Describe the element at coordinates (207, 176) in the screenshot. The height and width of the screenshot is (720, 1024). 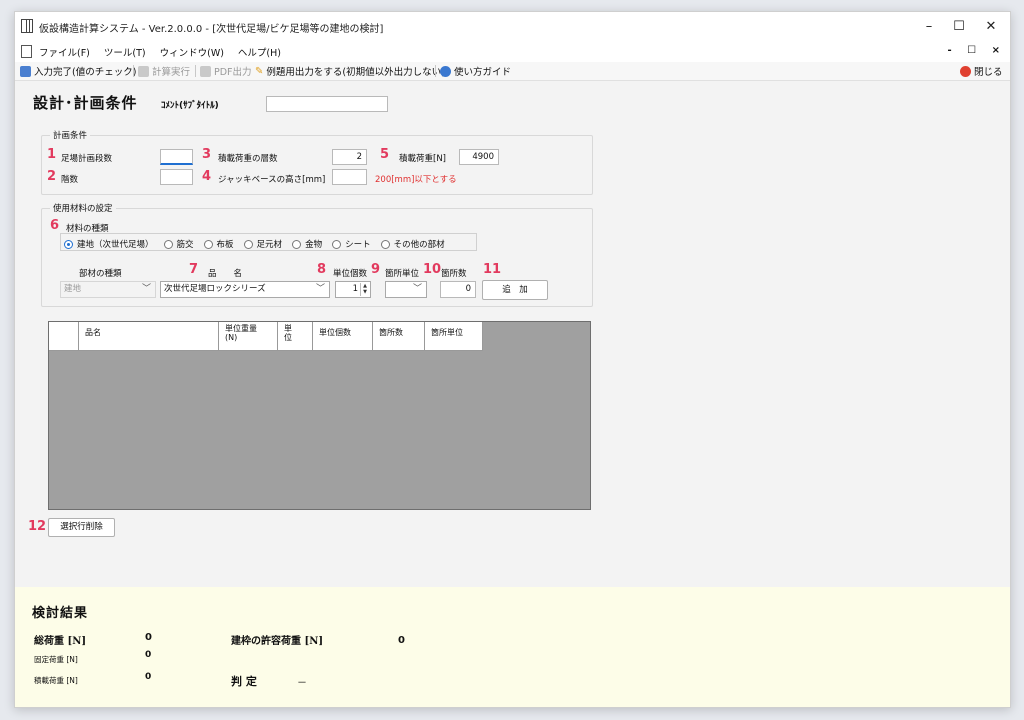
I see `badge-4: 4` at that location.